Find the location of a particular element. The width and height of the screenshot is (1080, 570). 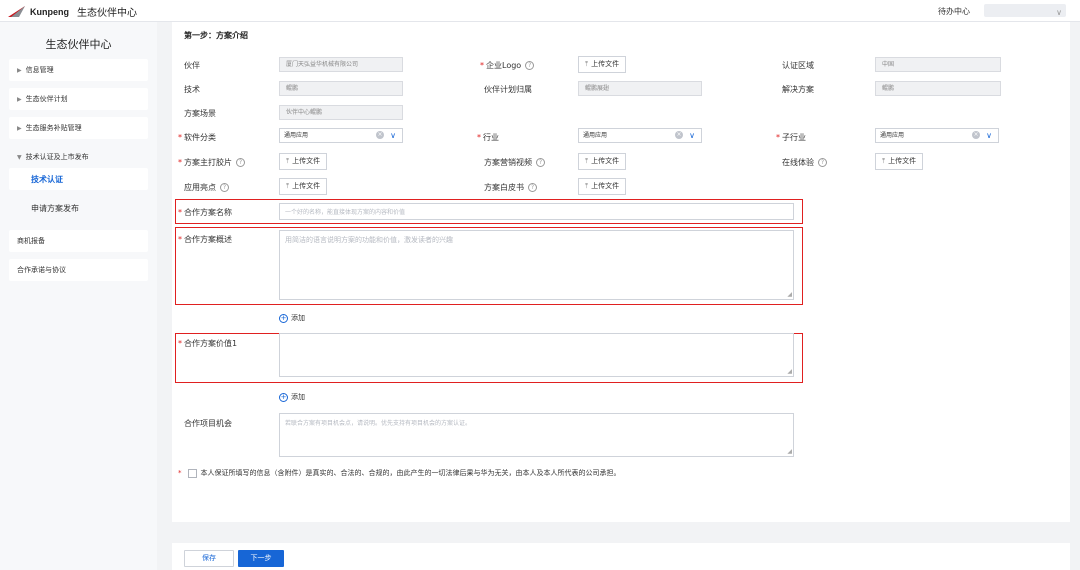

sidebar-item-subsidy: ▶ 生态服务补贴管理 is located at coordinates (78, 128).